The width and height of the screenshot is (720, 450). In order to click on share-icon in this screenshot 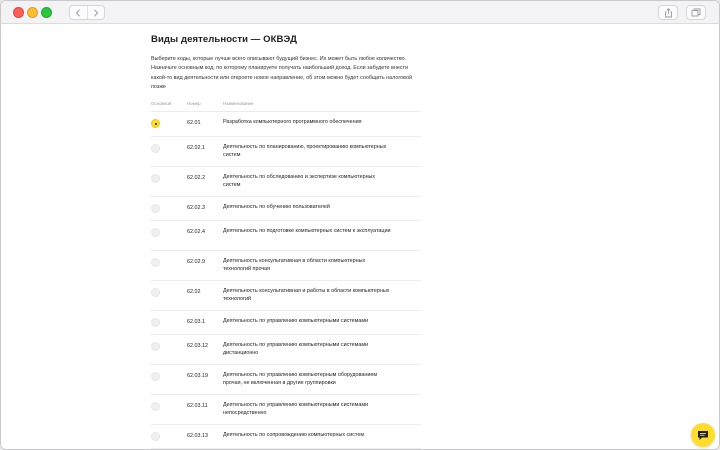, I will do `click(668, 12)`.